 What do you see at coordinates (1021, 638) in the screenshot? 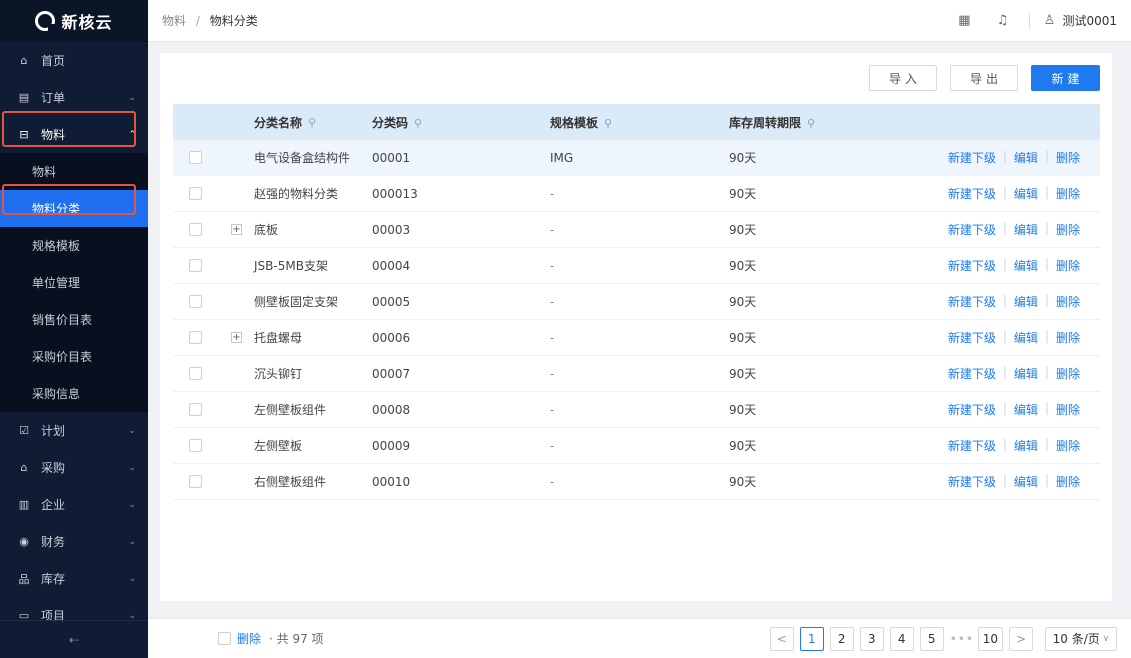
I see `next-page-button: >` at bounding box center [1021, 638].